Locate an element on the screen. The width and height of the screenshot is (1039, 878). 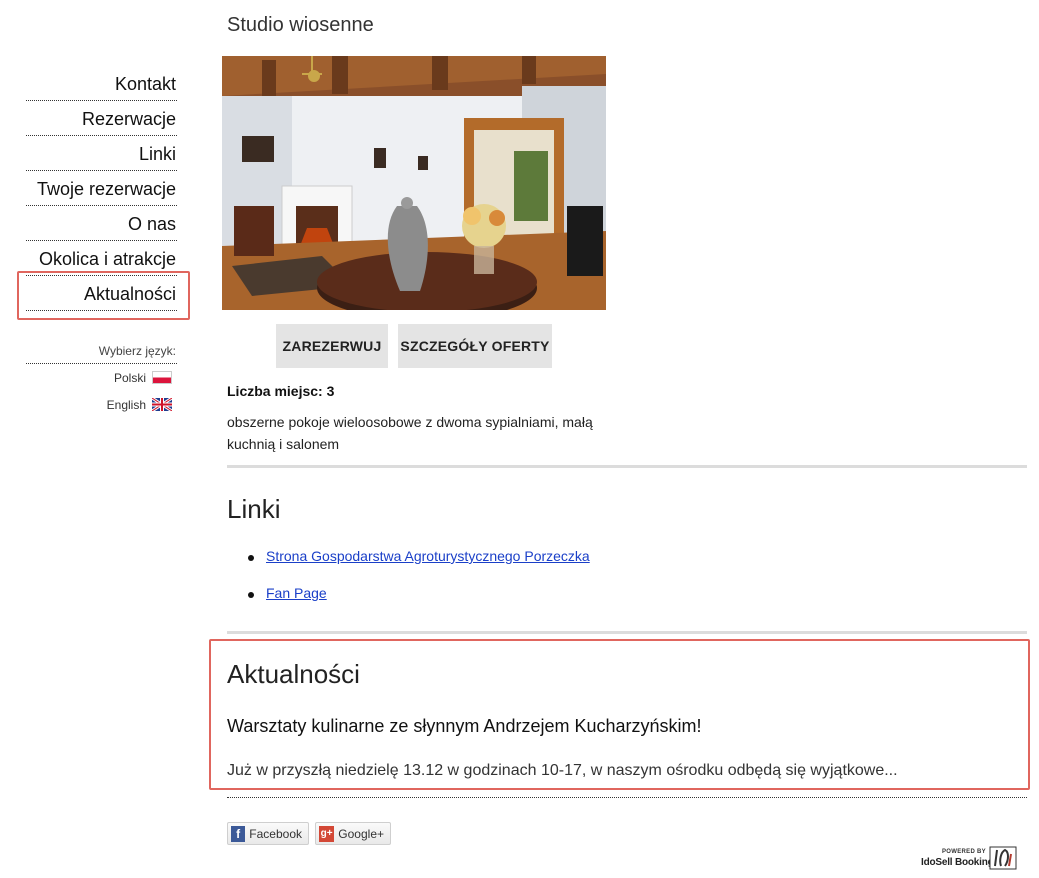
language-option-label: English is located at coordinates (126, 405).